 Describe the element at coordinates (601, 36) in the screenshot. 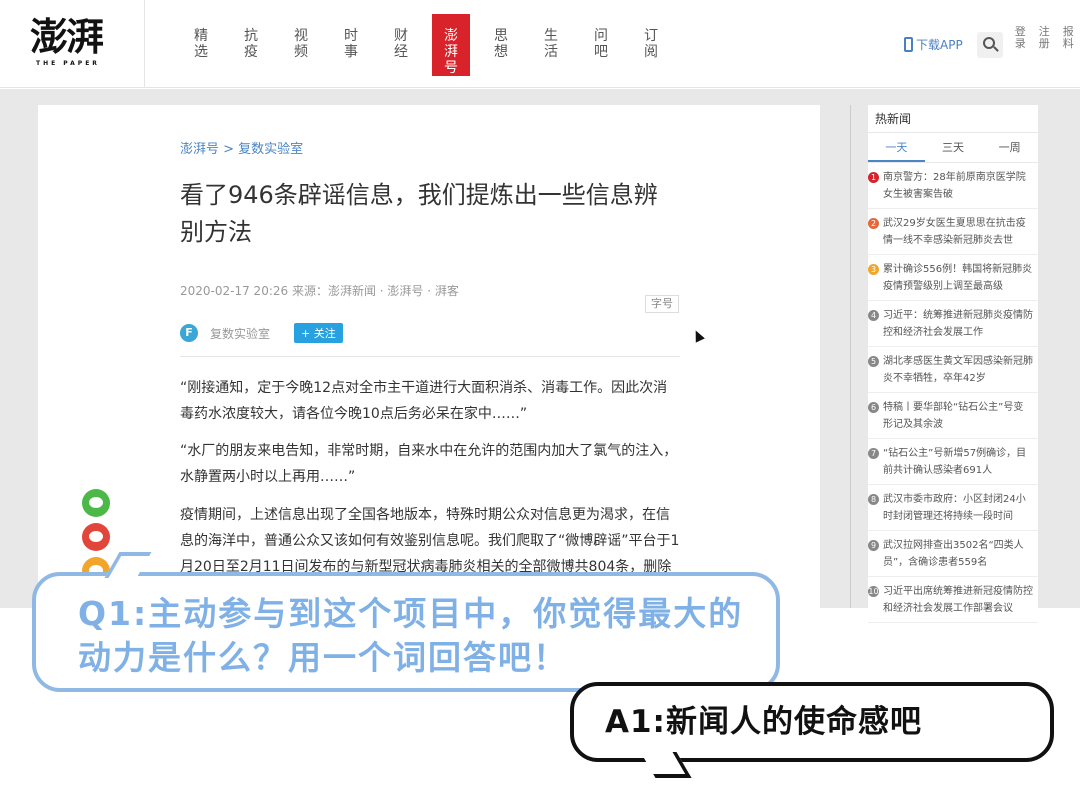

I see `nav-item-char: 问` at that location.